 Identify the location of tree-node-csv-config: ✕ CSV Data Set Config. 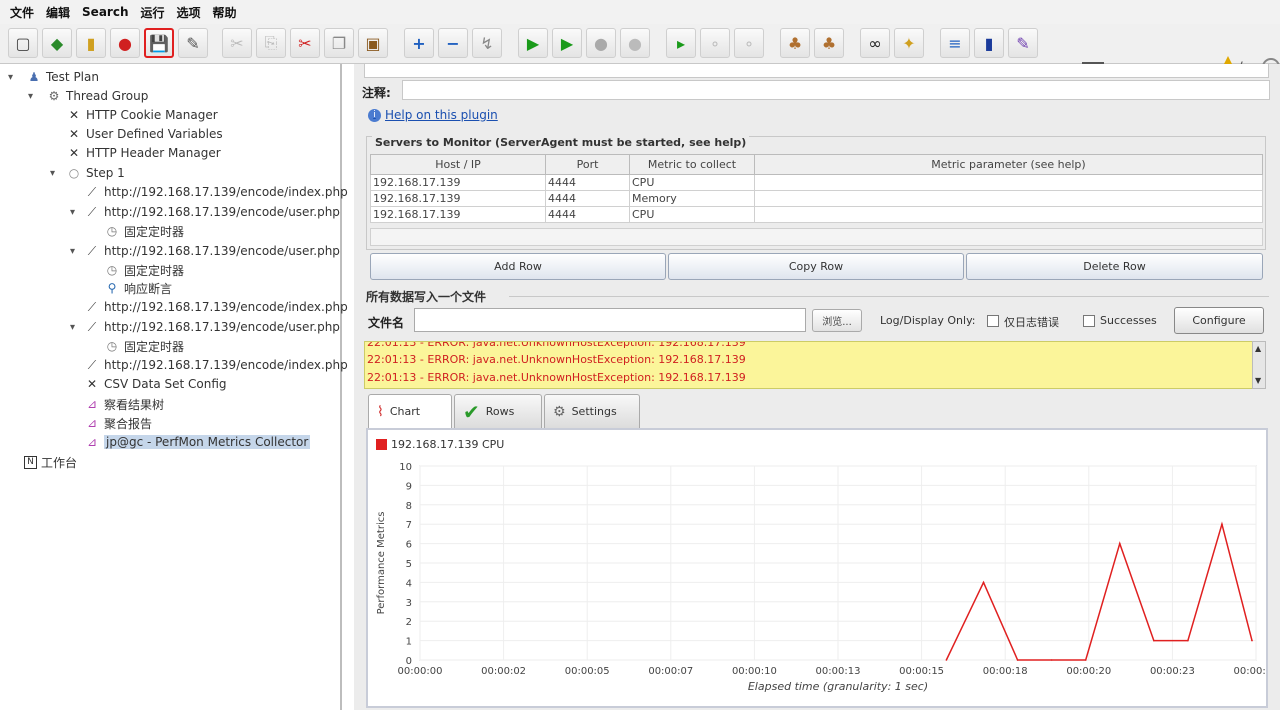
(155, 384).